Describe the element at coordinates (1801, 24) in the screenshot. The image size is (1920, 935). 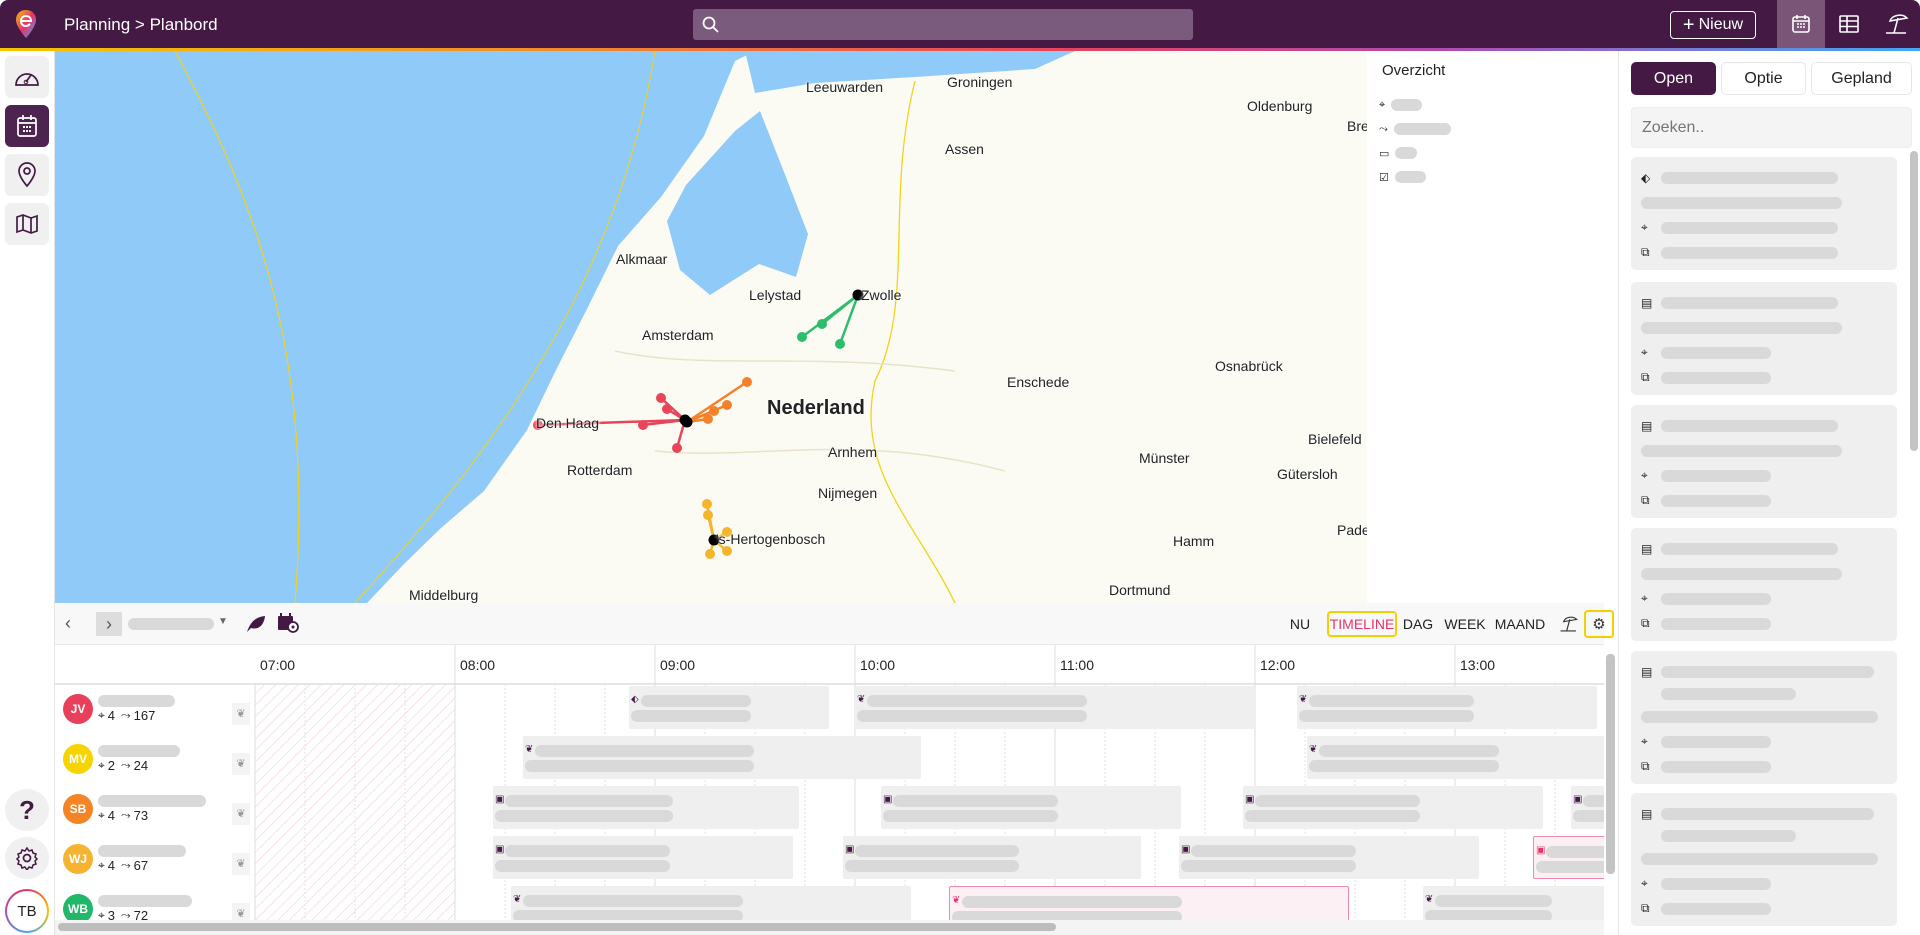
I see `calendar-view-button` at that location.